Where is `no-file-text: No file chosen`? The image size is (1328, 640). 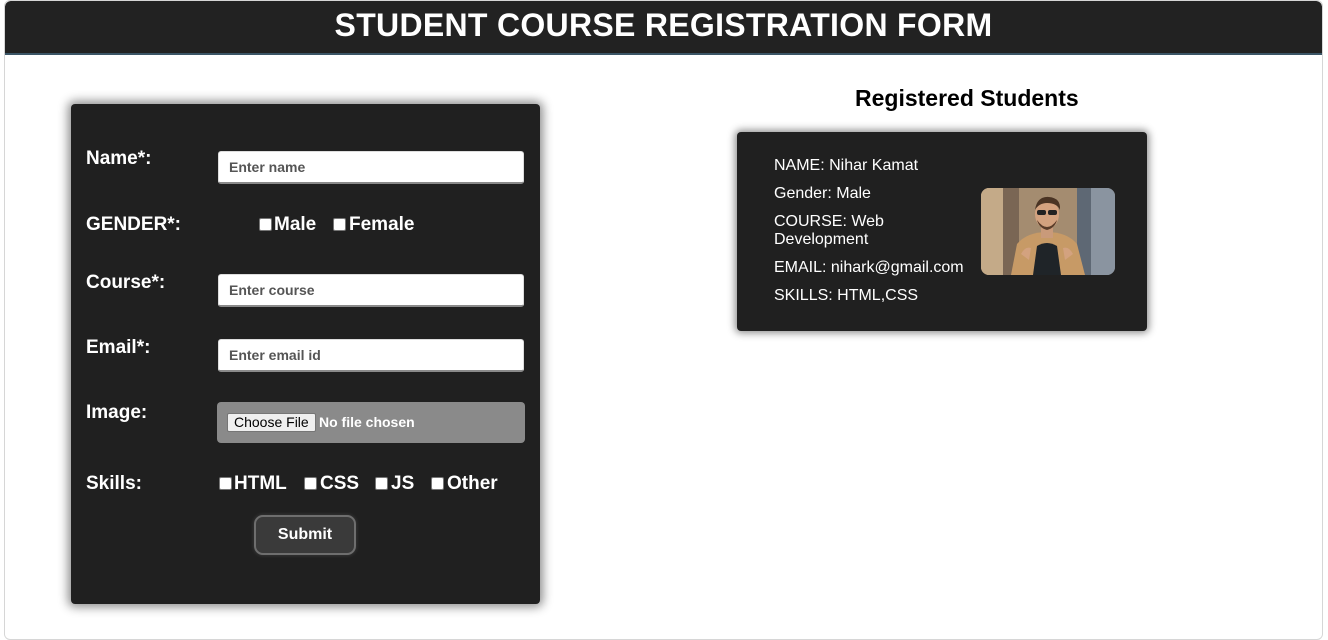
no-file-text: No file chosen is located at coordinates (367, 422).